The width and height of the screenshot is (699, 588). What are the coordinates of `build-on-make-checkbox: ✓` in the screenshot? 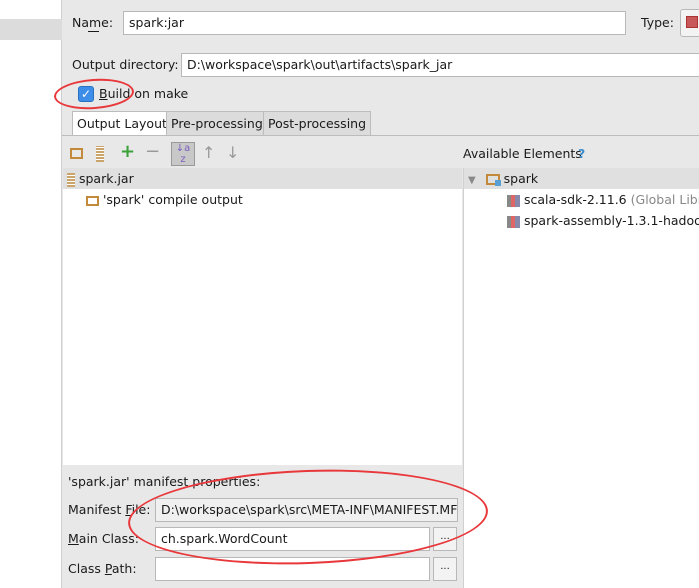 It's located at (86, 94).